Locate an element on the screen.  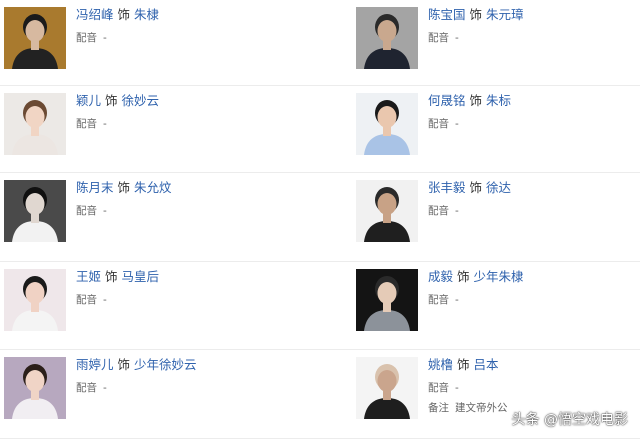
actor-name-link: 冯绍峰 is located at coordinates (95, 14).